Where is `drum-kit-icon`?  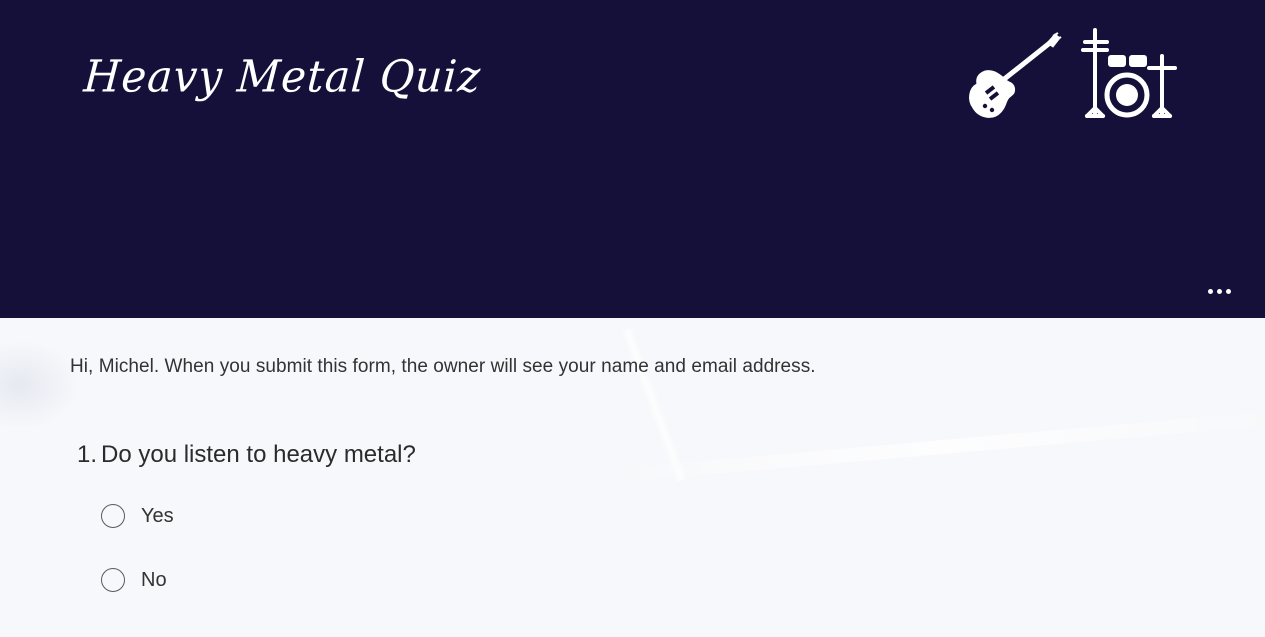 drum-kit-icon is located at coordinates (1129, 73).